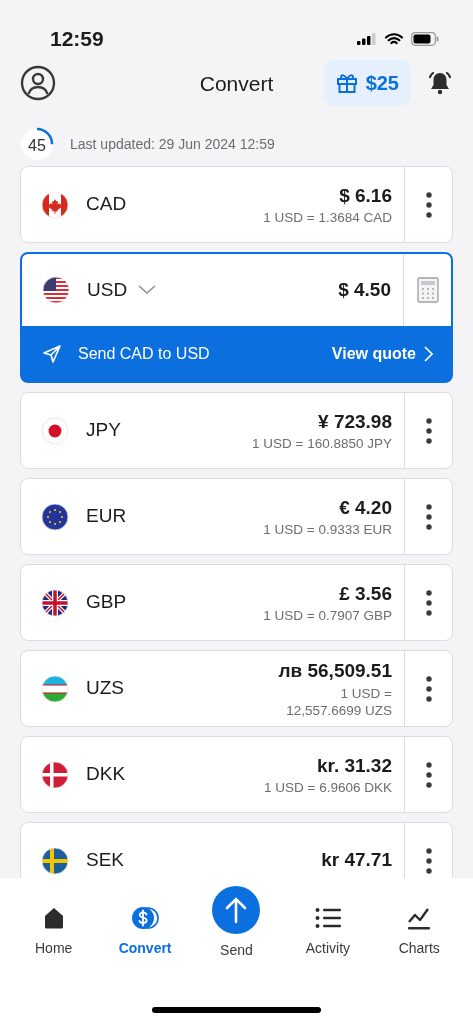  I want to click on currency-card: GBP £ 3.56 1 USD = 0.7907 GBP, so click(236, 602).